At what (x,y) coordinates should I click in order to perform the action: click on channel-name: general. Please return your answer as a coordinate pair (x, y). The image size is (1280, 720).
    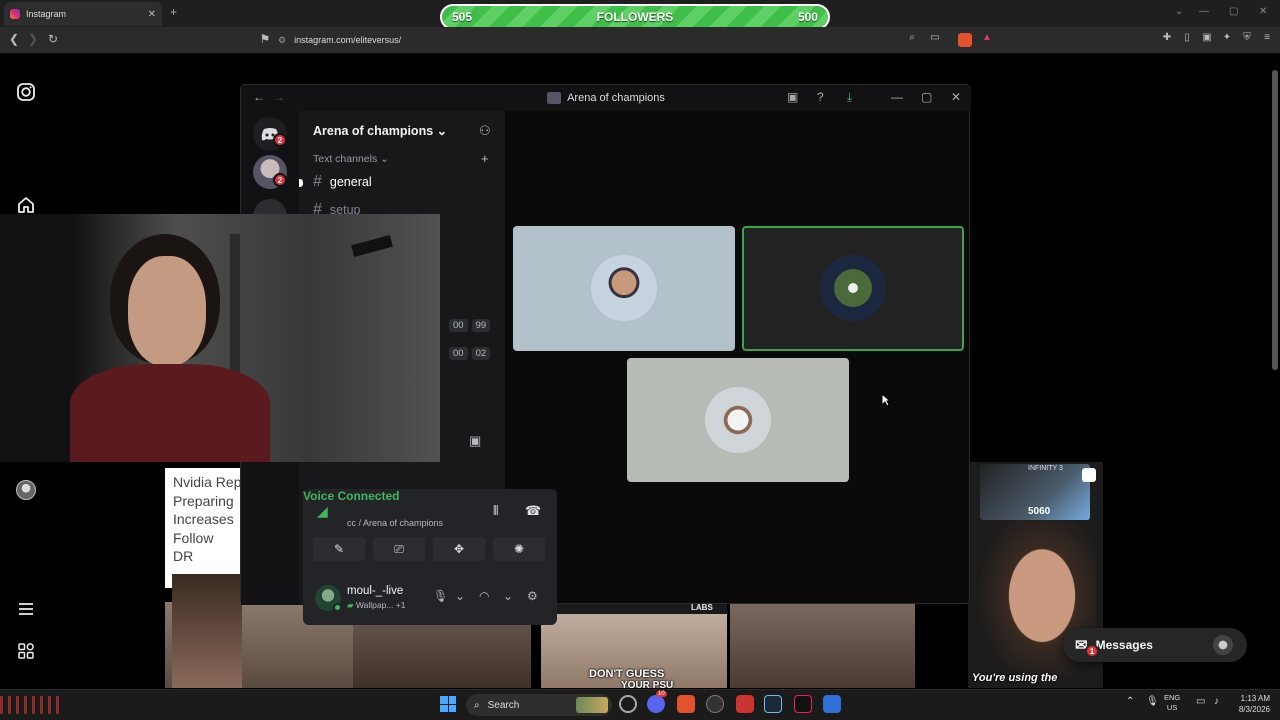
    Looking at the image, I should click on (350, 182).